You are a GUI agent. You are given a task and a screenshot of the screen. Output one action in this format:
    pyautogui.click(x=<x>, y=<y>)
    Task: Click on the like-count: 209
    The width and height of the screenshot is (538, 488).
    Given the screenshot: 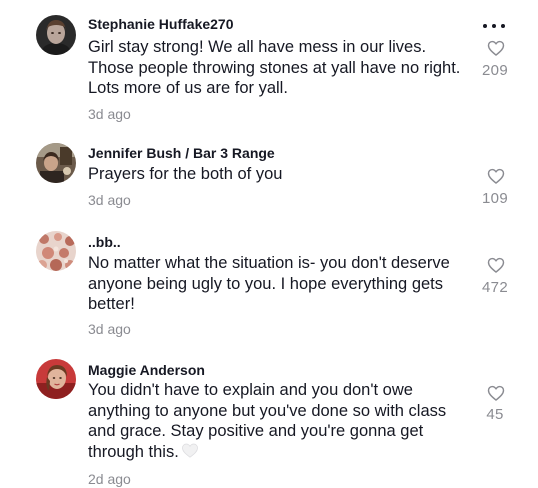 What is the action you would take?
    pyautogui.click(x=495, y=70)
    